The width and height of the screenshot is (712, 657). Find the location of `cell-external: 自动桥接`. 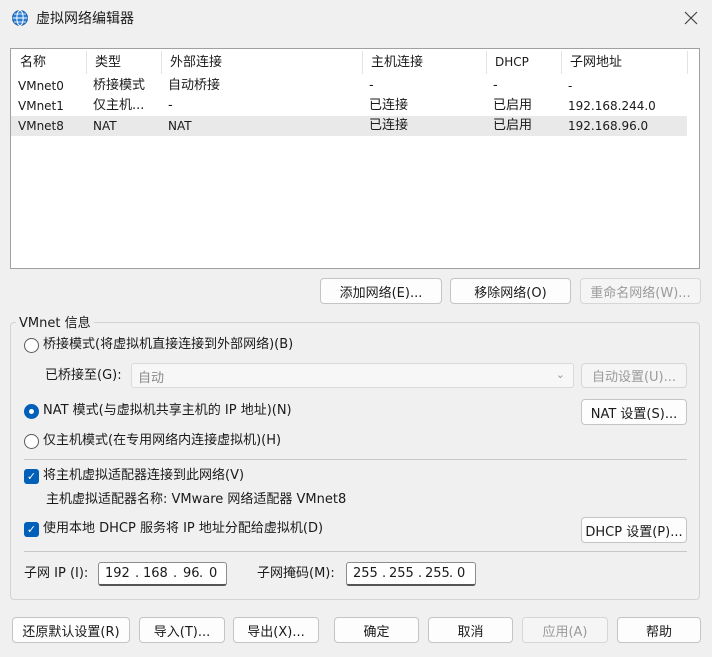

cell-external: 自动桥接 is located at coordinates (194, 85).